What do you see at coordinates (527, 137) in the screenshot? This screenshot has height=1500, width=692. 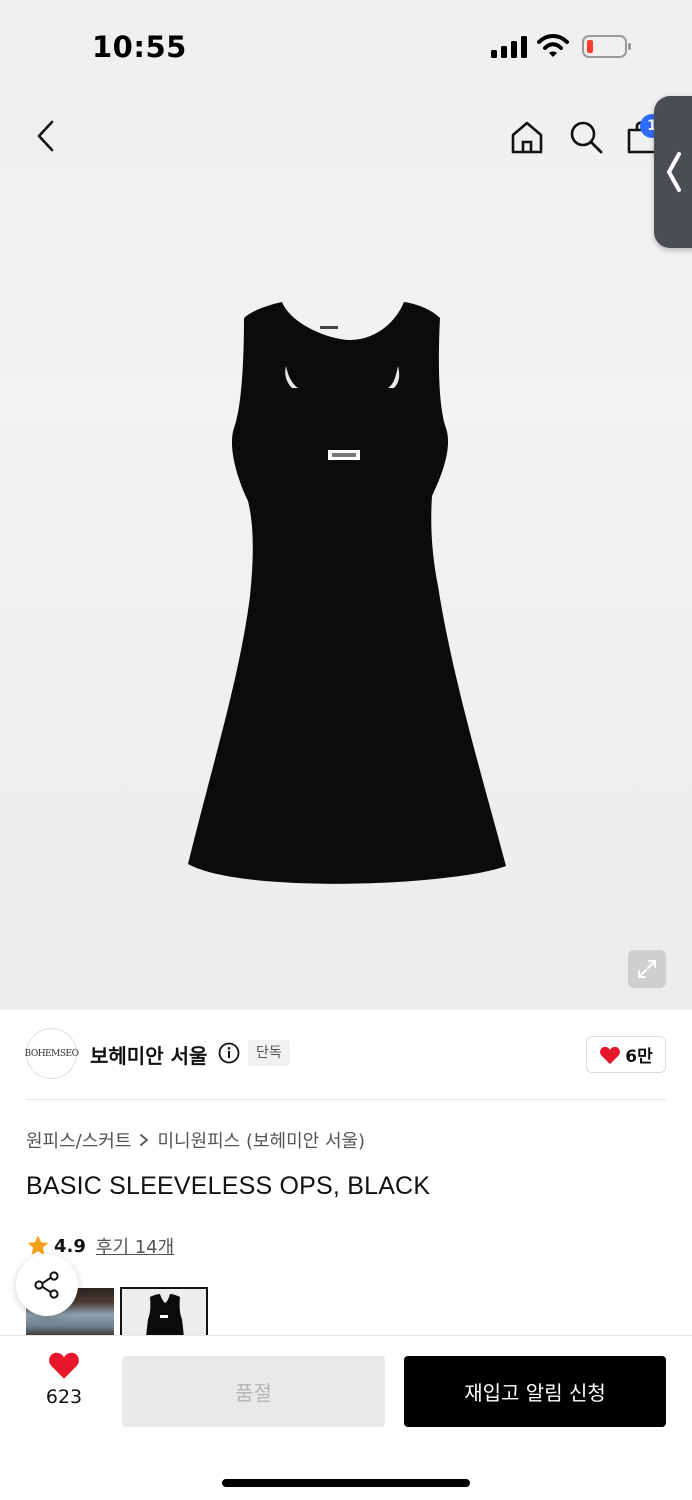 I see `home-icon` at bounding box center [527, 137].